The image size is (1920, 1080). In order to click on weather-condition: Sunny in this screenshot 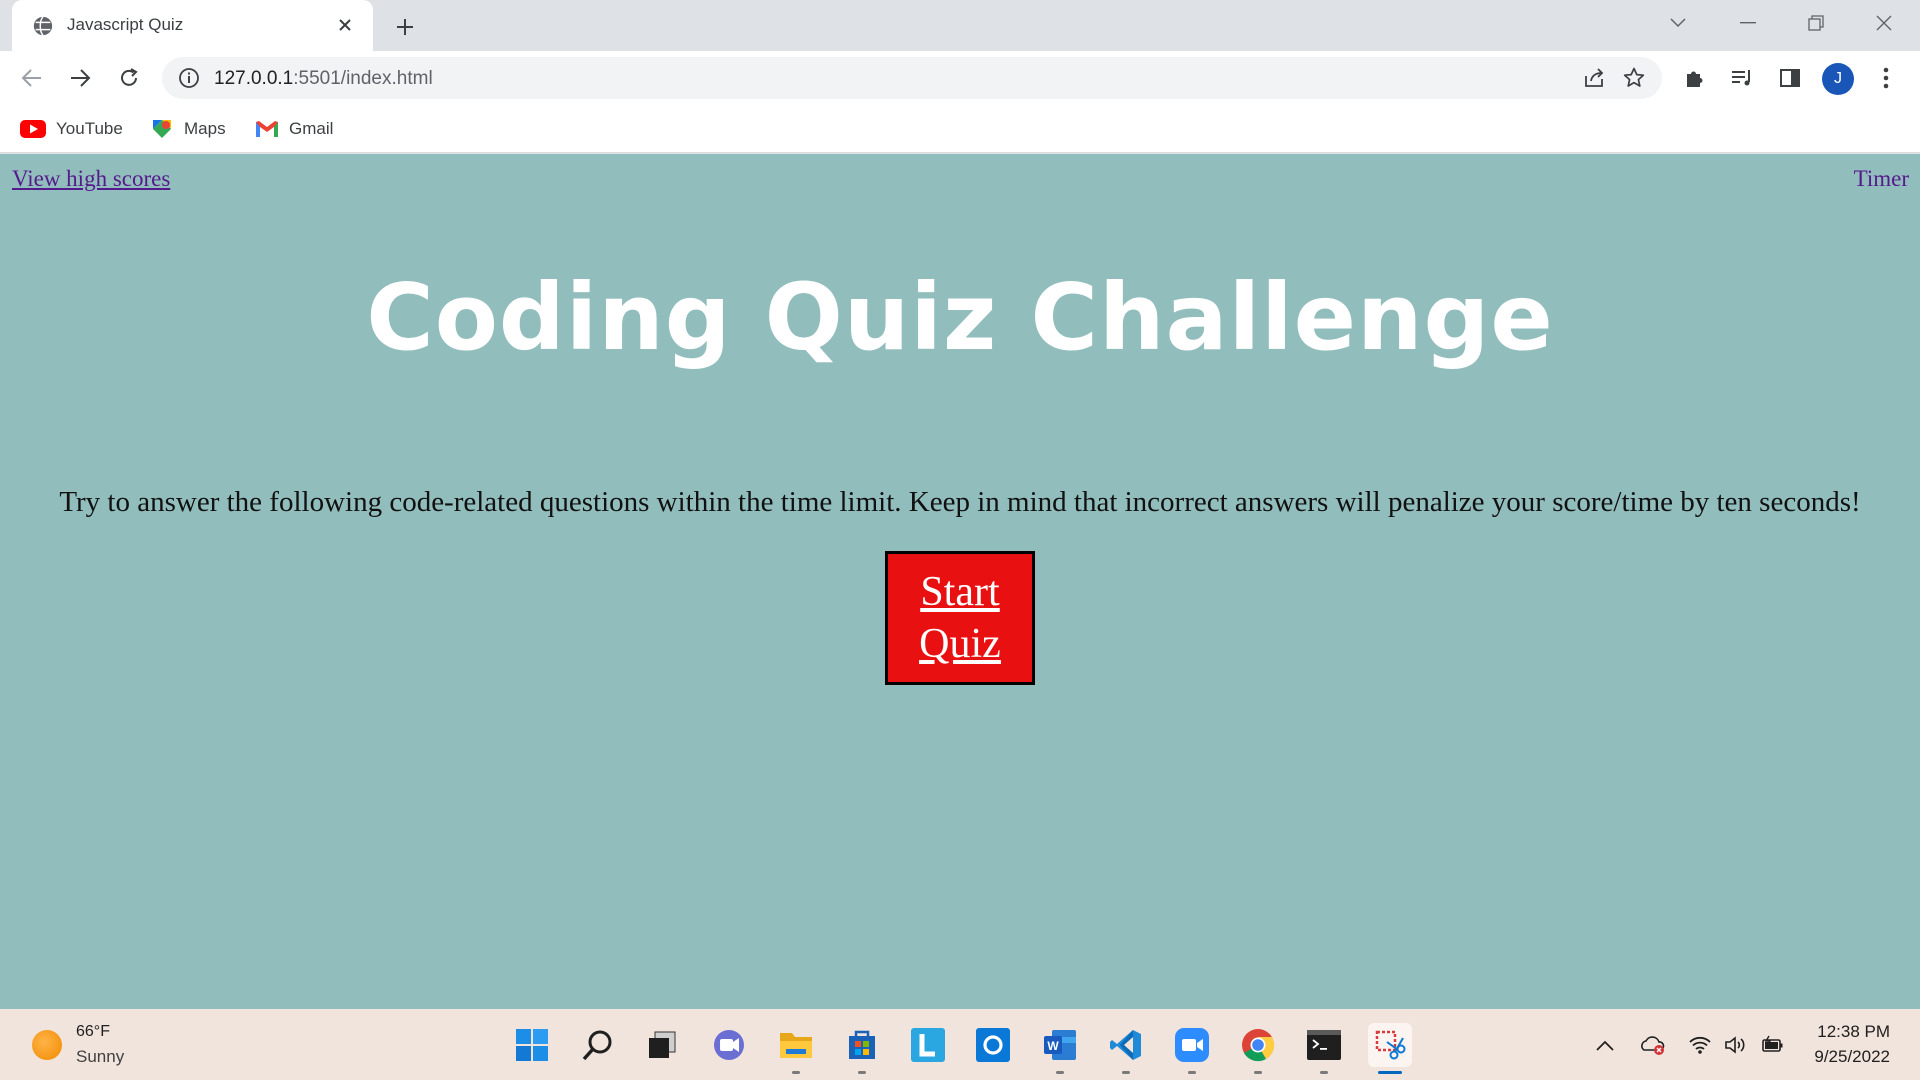, I will do `click(100, 1057)`.